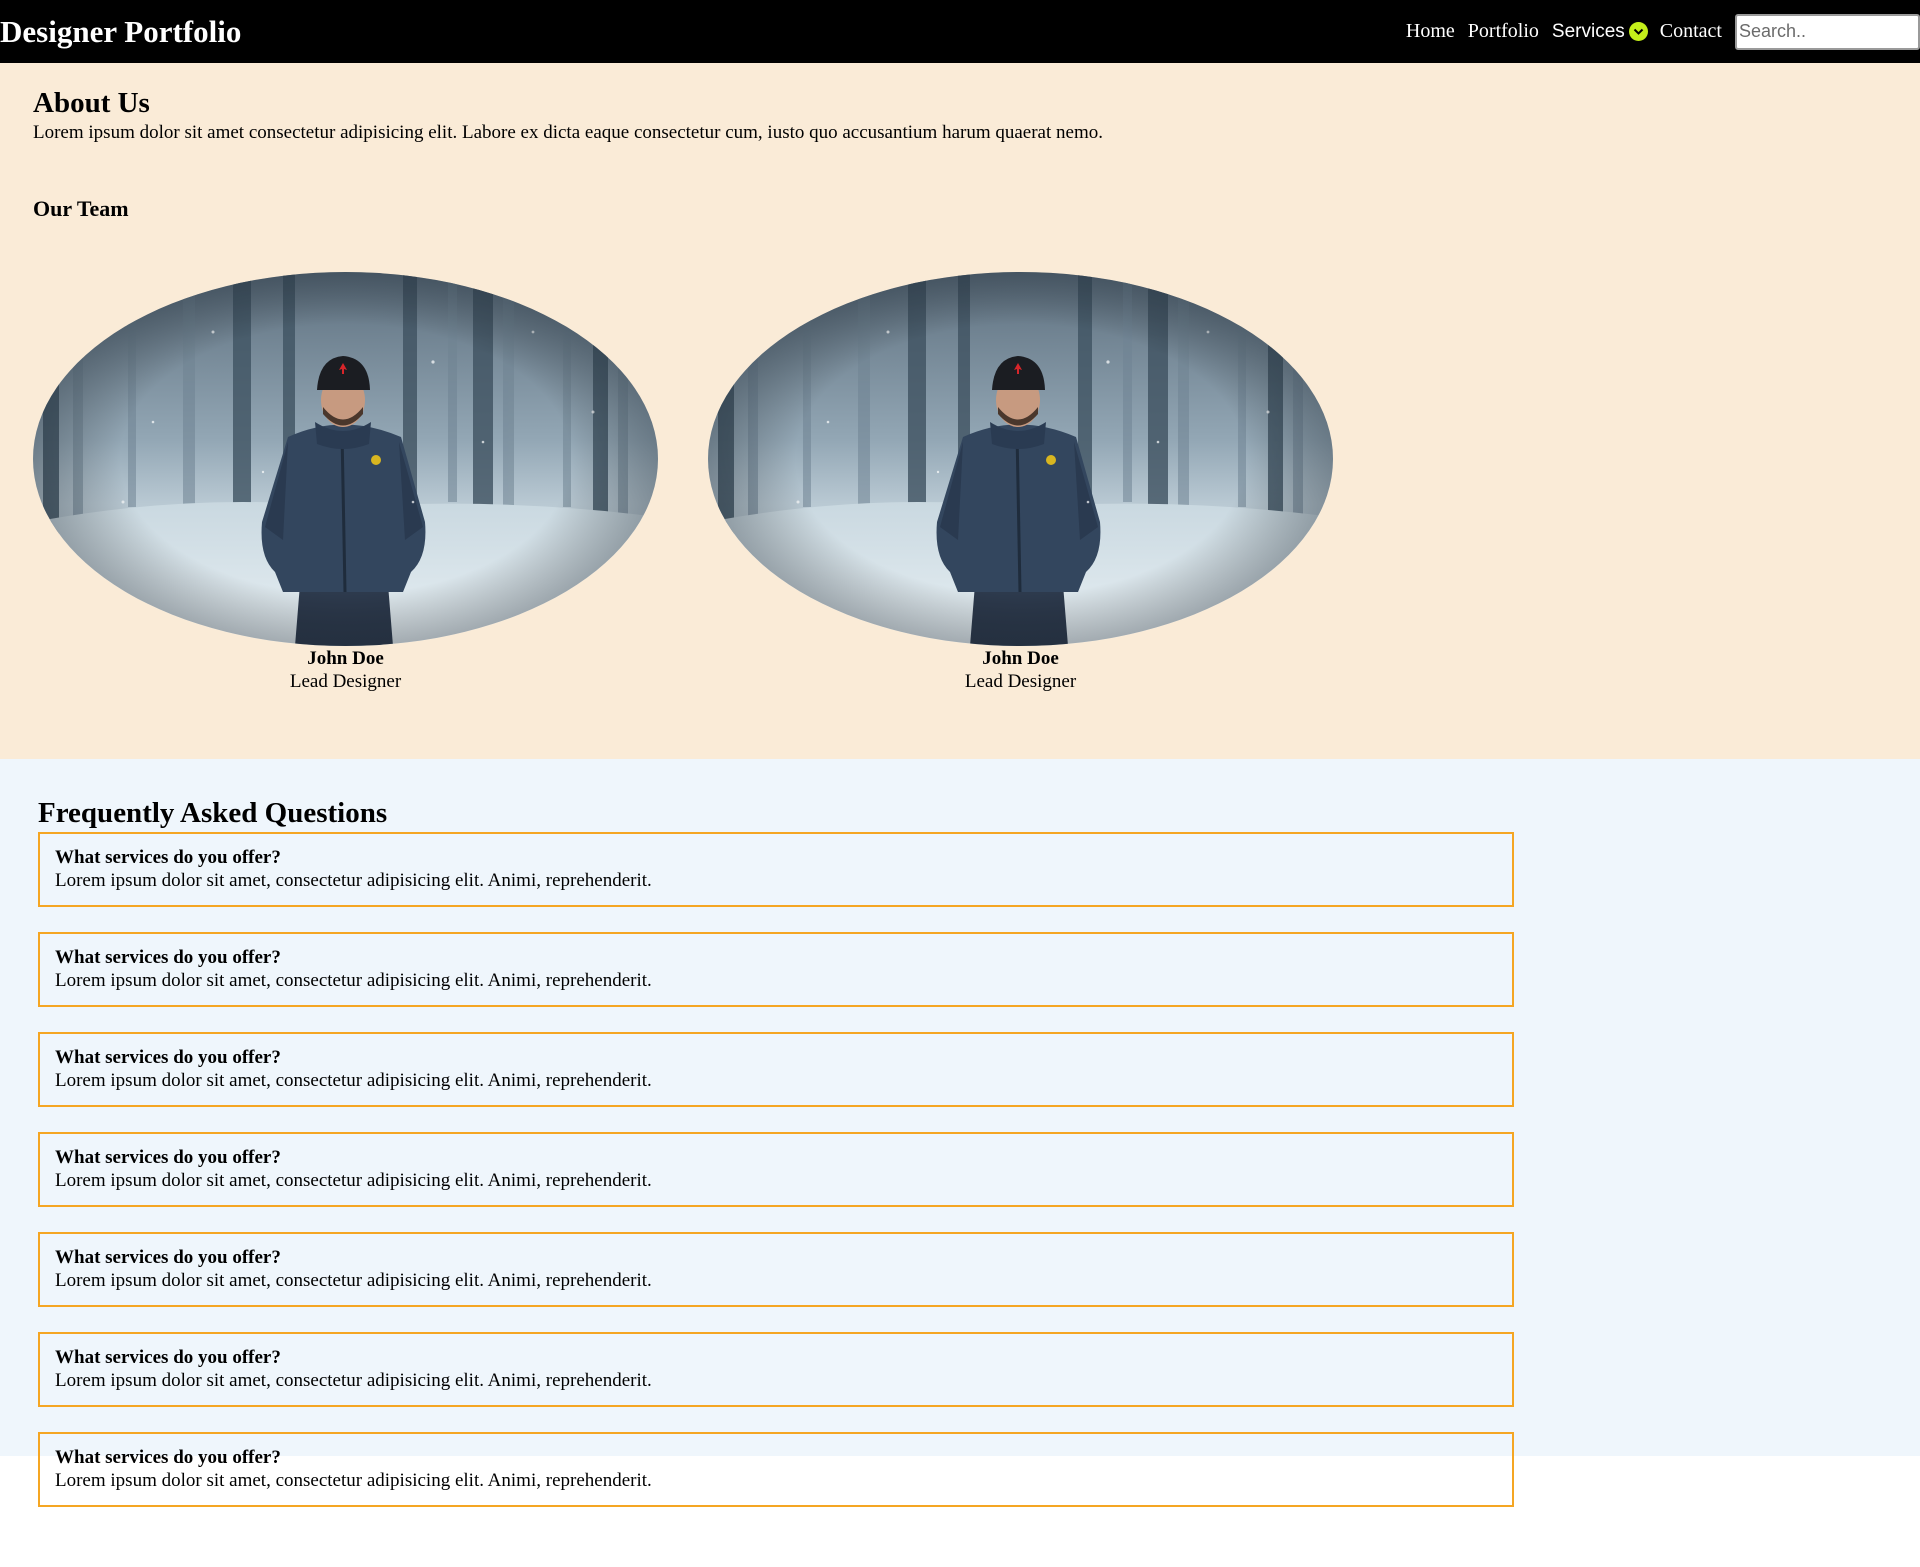 The width and height of the screenshot is (1920, 1567). What do you see at coordinates (1503, 31) in the screenshot?
I see `nav-portfolio-link: Portfolio` at bounding box center [1503, 31].